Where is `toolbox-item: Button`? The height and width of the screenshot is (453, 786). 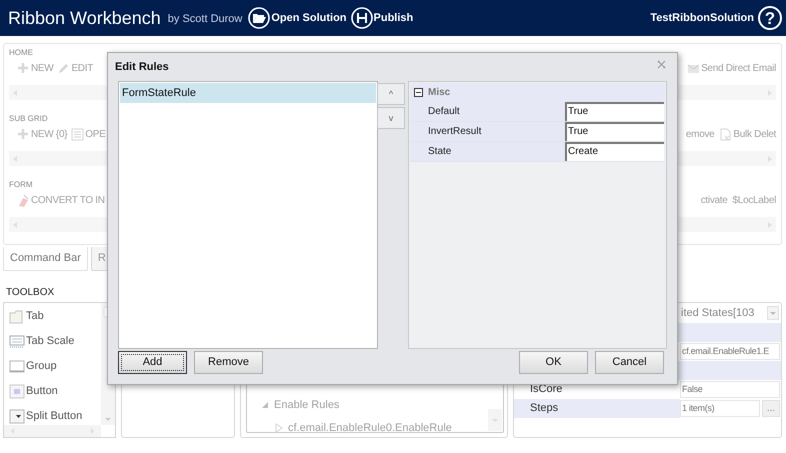
toolbox-item: Button is located at coordinates (55, 391).